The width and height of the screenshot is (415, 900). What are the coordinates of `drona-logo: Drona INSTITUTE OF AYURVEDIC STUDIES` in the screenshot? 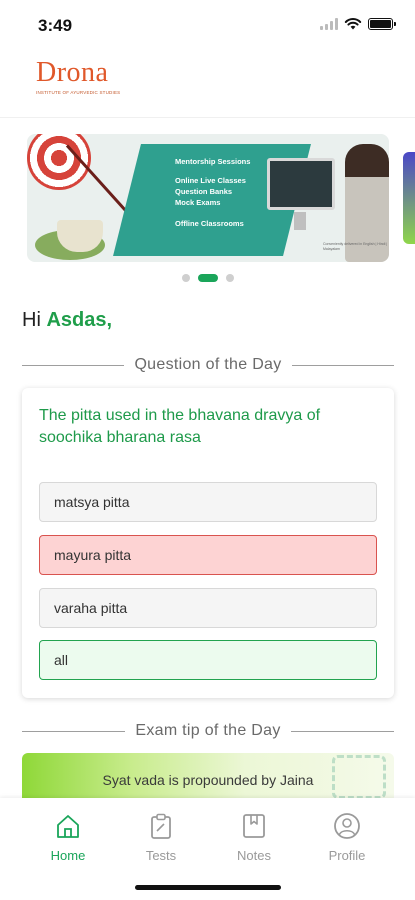 It's located at (78, 82).